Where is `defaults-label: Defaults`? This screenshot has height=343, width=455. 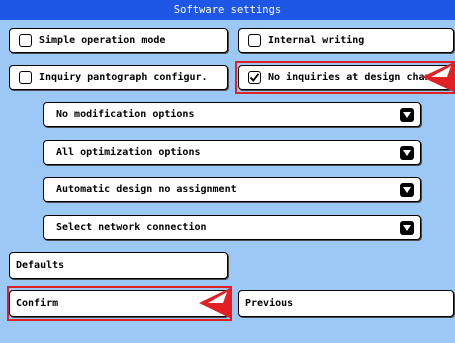
defaults-label: Defaults is located at coordinates (40, 265).